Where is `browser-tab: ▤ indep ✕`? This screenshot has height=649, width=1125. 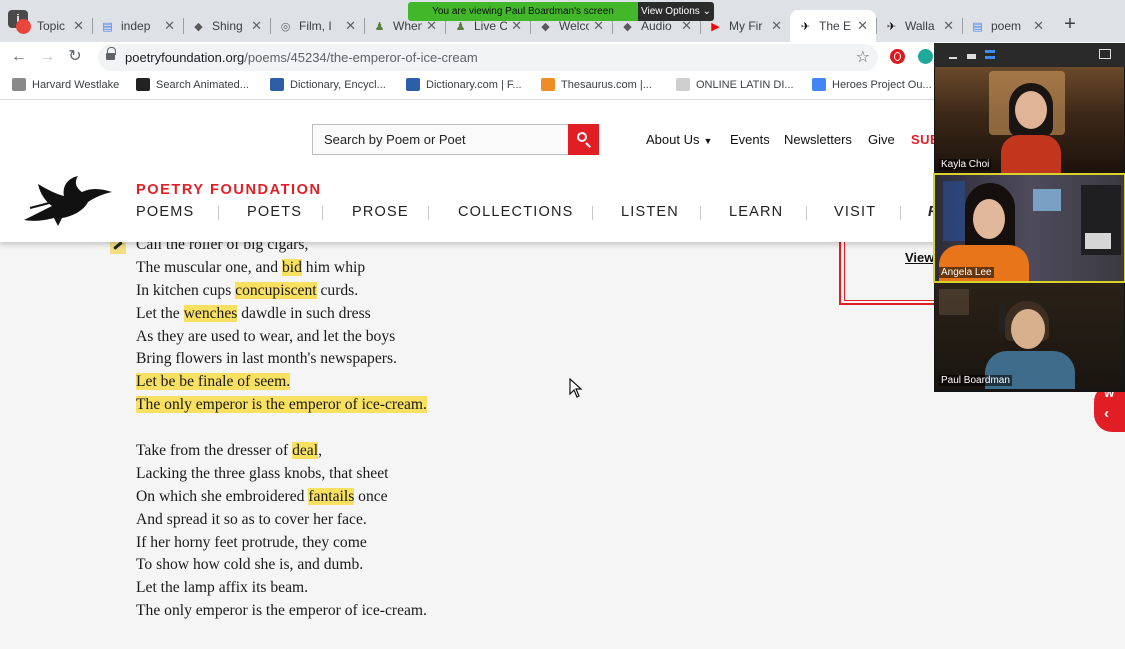 browser-tab: ▤ indep ✕ is located at coordinates (137, 26).